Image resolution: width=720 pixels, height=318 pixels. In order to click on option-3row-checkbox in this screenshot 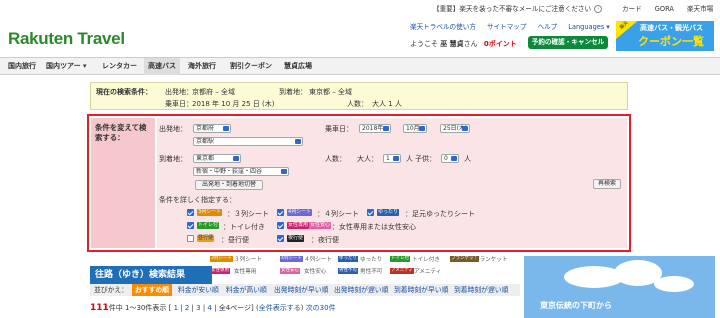, I will do `click(190, 212)`.